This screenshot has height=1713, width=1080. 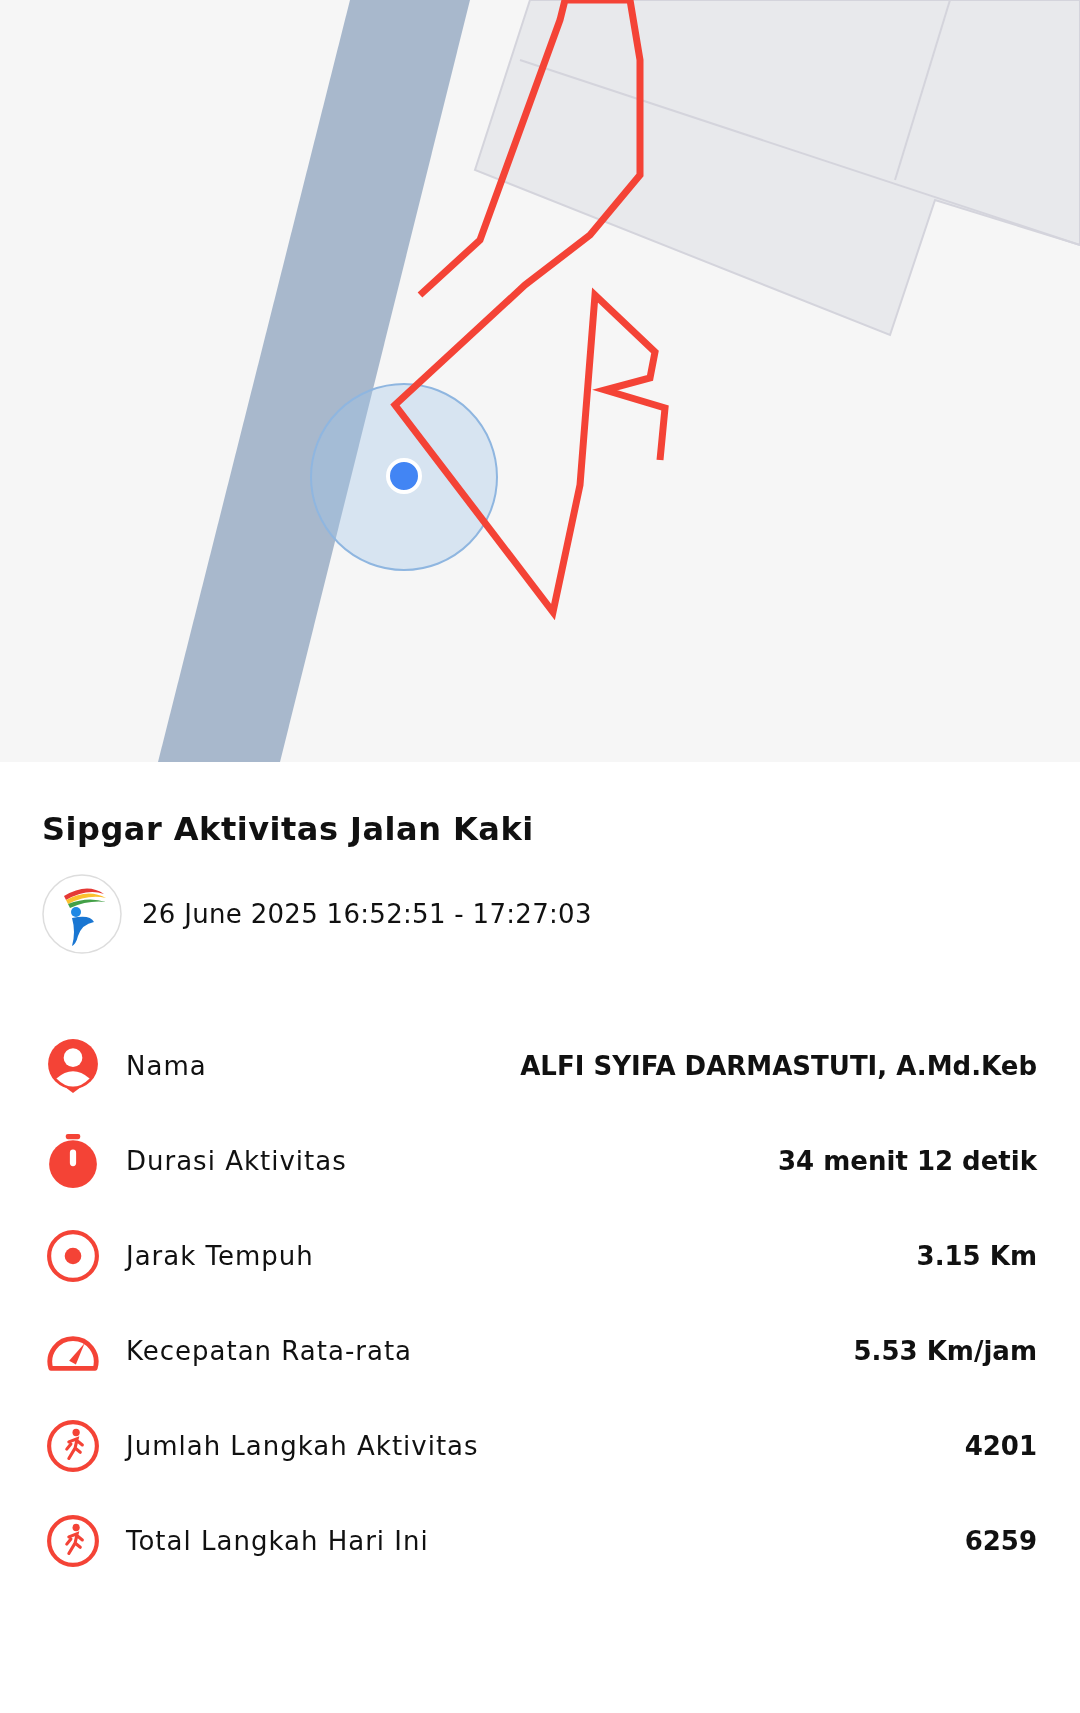 I want to click on time-range: 26 June 2025 16:52:51 - 17:27:03, so click(x=367, y=914).